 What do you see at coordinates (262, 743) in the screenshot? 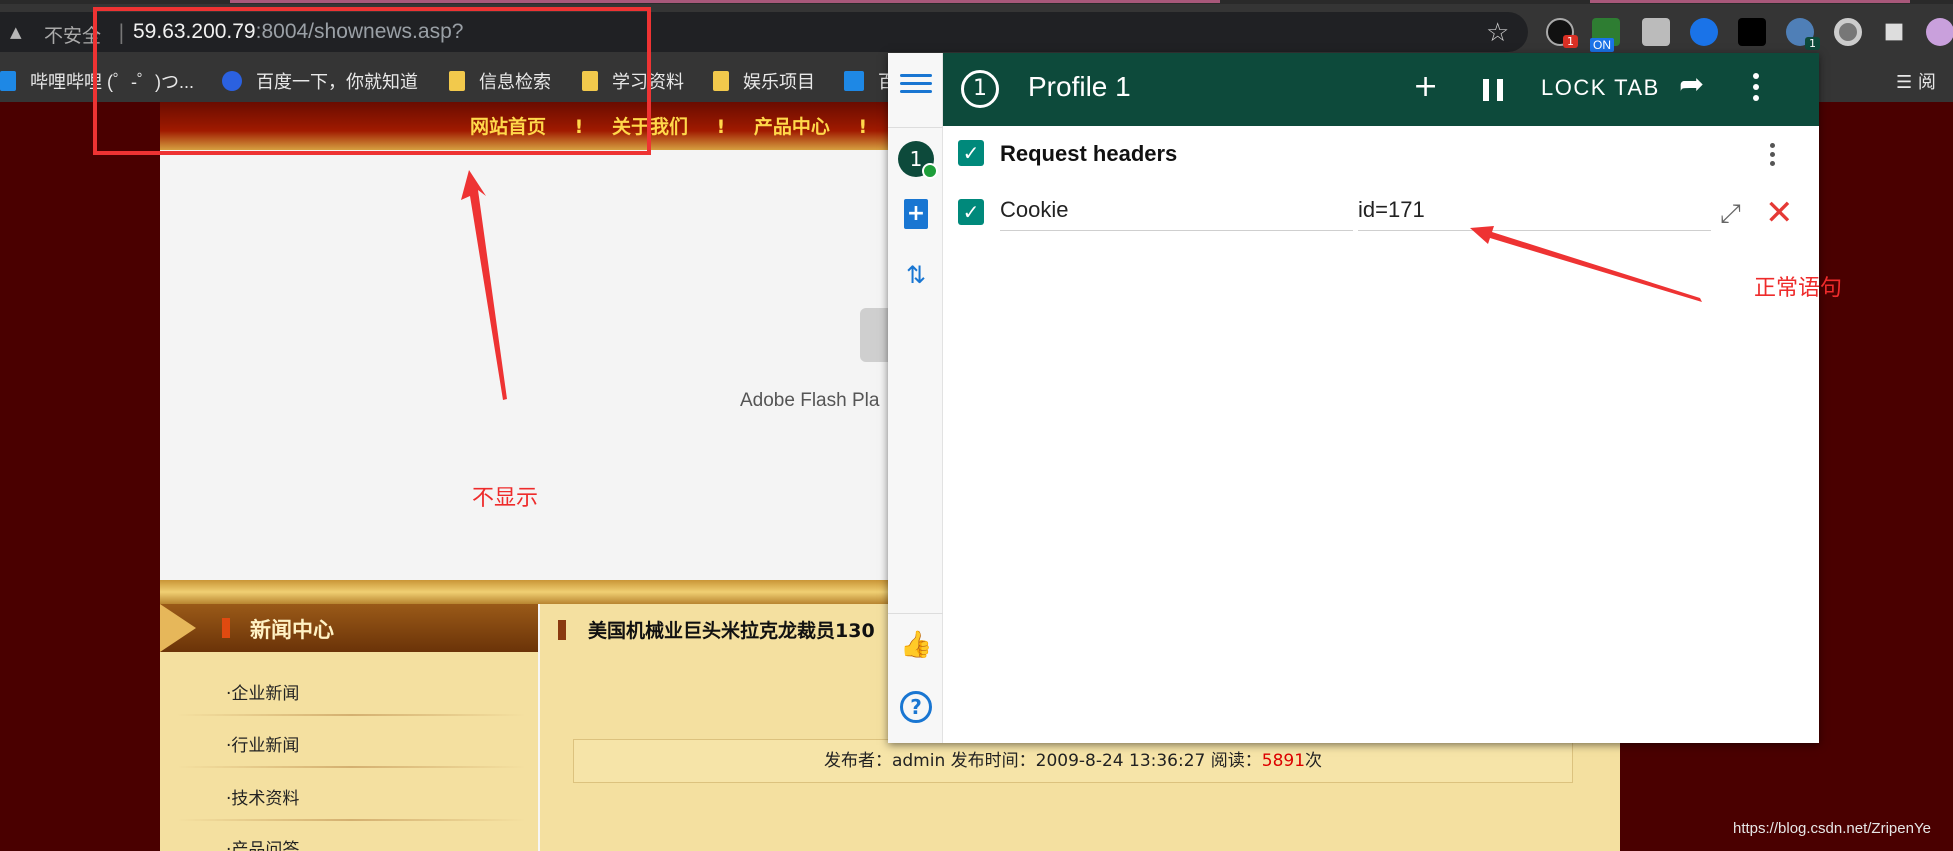
I see `menu-industry-news: ·行业新闻` at bounding box center [262, 743].